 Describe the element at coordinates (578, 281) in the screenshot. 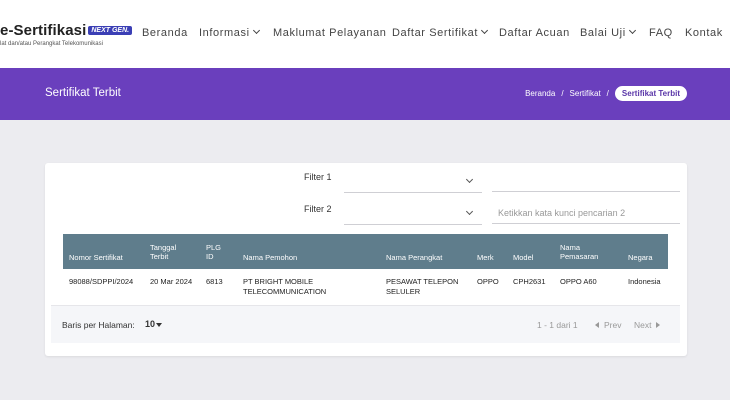

I see `cell-nama-pemasaran: OPPO A60` at that location.